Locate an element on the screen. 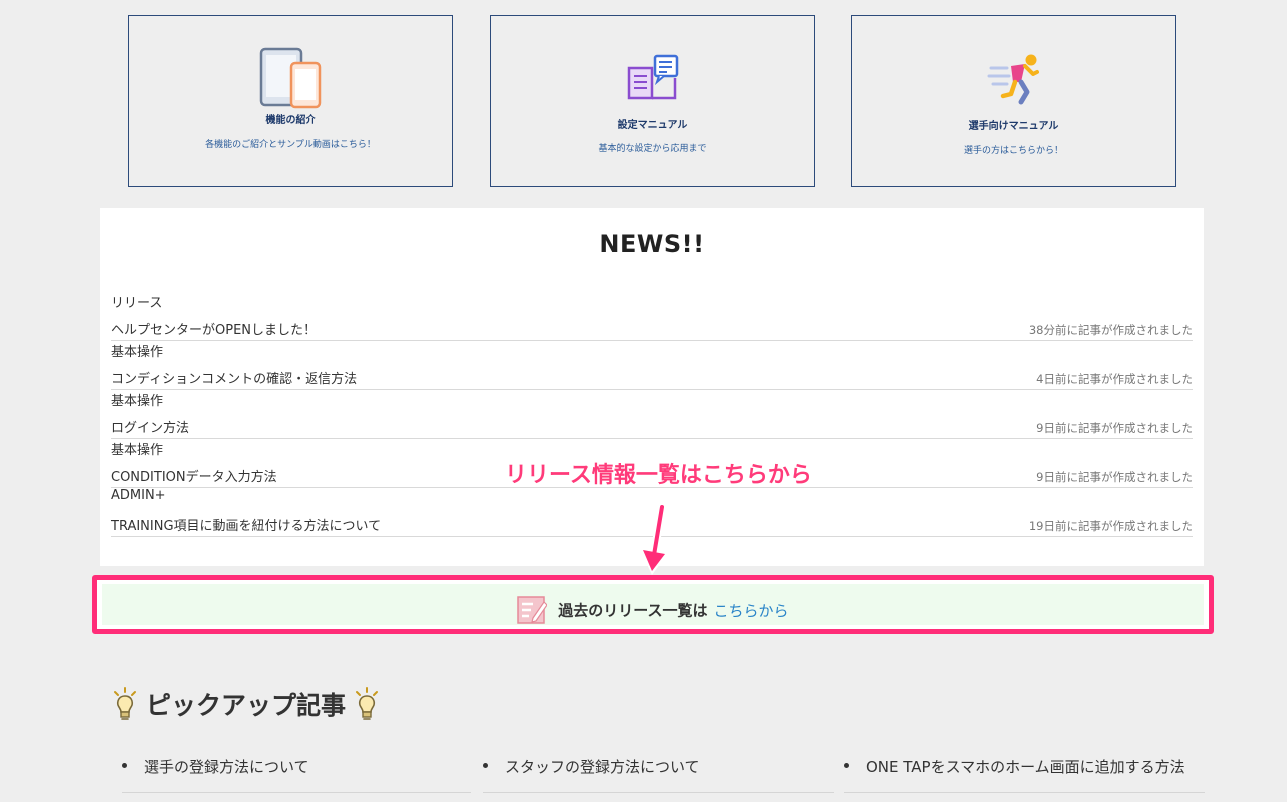  release-list-inner: 過去のリリース一覧は こちらから is located at coordinates (653, 604).